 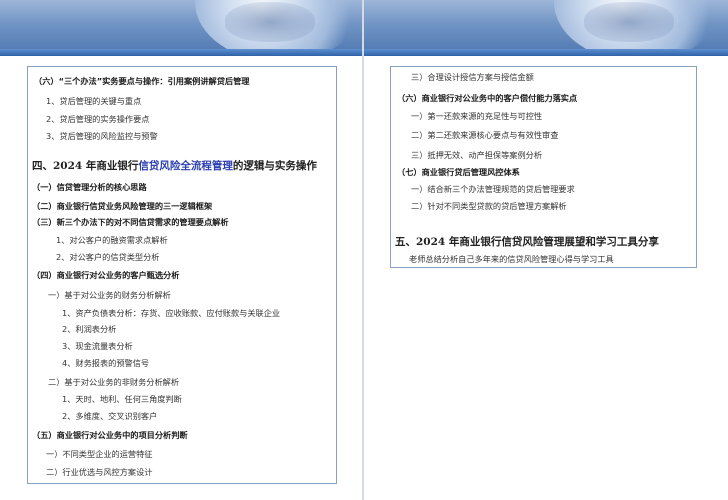 I want to click on list-item: 4、财务报表的预警信号, so click(x=106, y=363).